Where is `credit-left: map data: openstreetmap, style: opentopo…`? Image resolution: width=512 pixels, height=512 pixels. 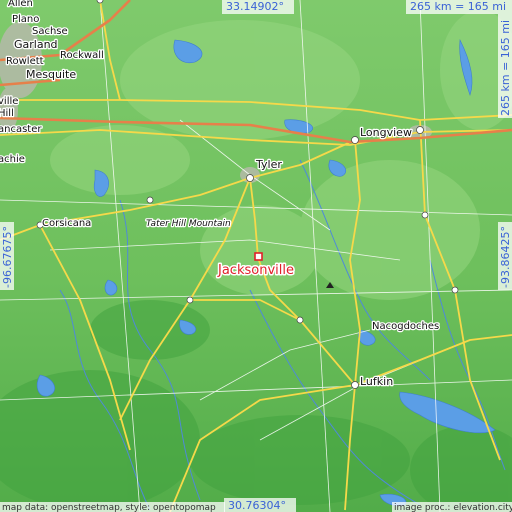
credit-left: map data: openstreetmap, style: opentopo… is located at coordinates (109, 507).